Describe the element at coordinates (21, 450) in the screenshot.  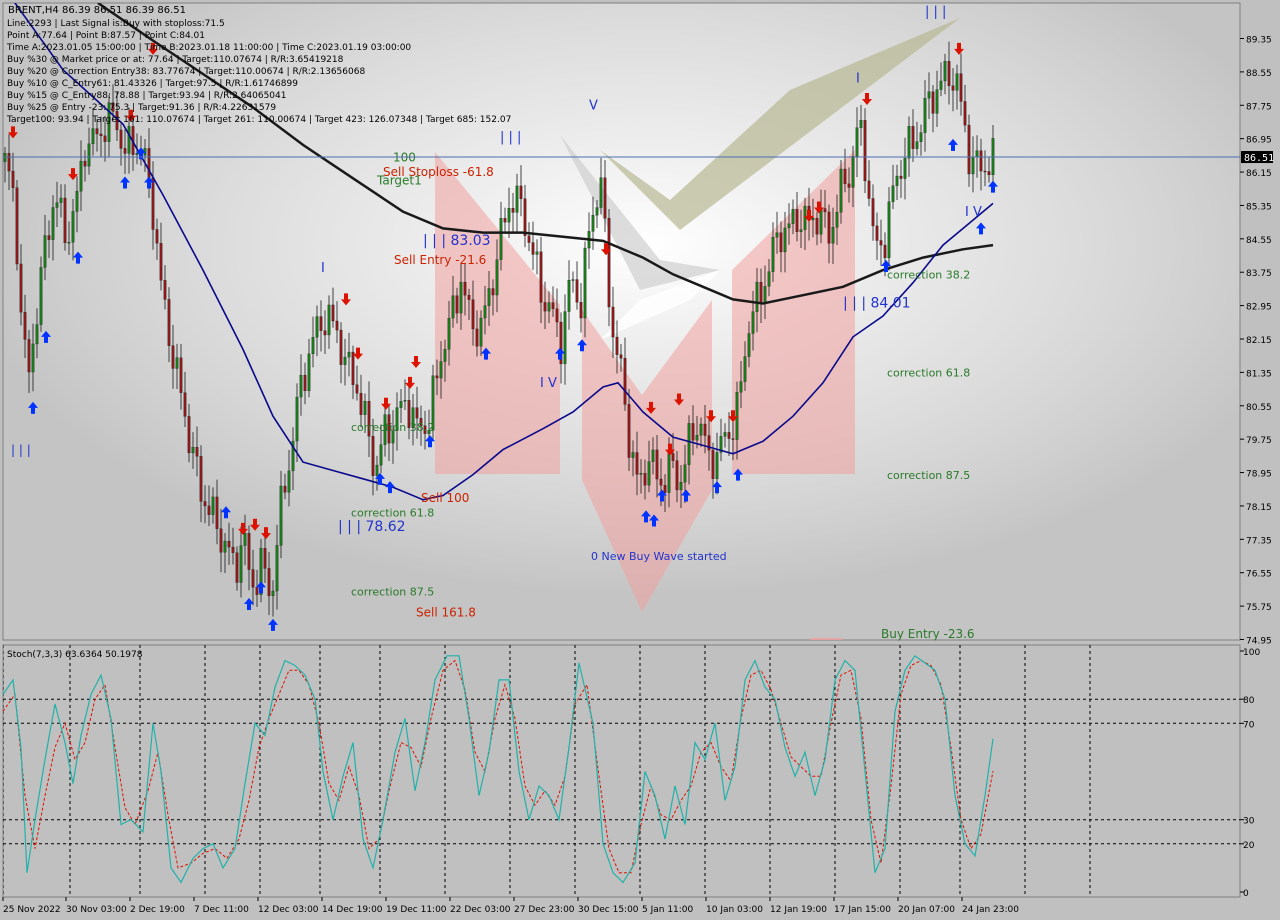
I see `chart-annotation: | | |` at that location.